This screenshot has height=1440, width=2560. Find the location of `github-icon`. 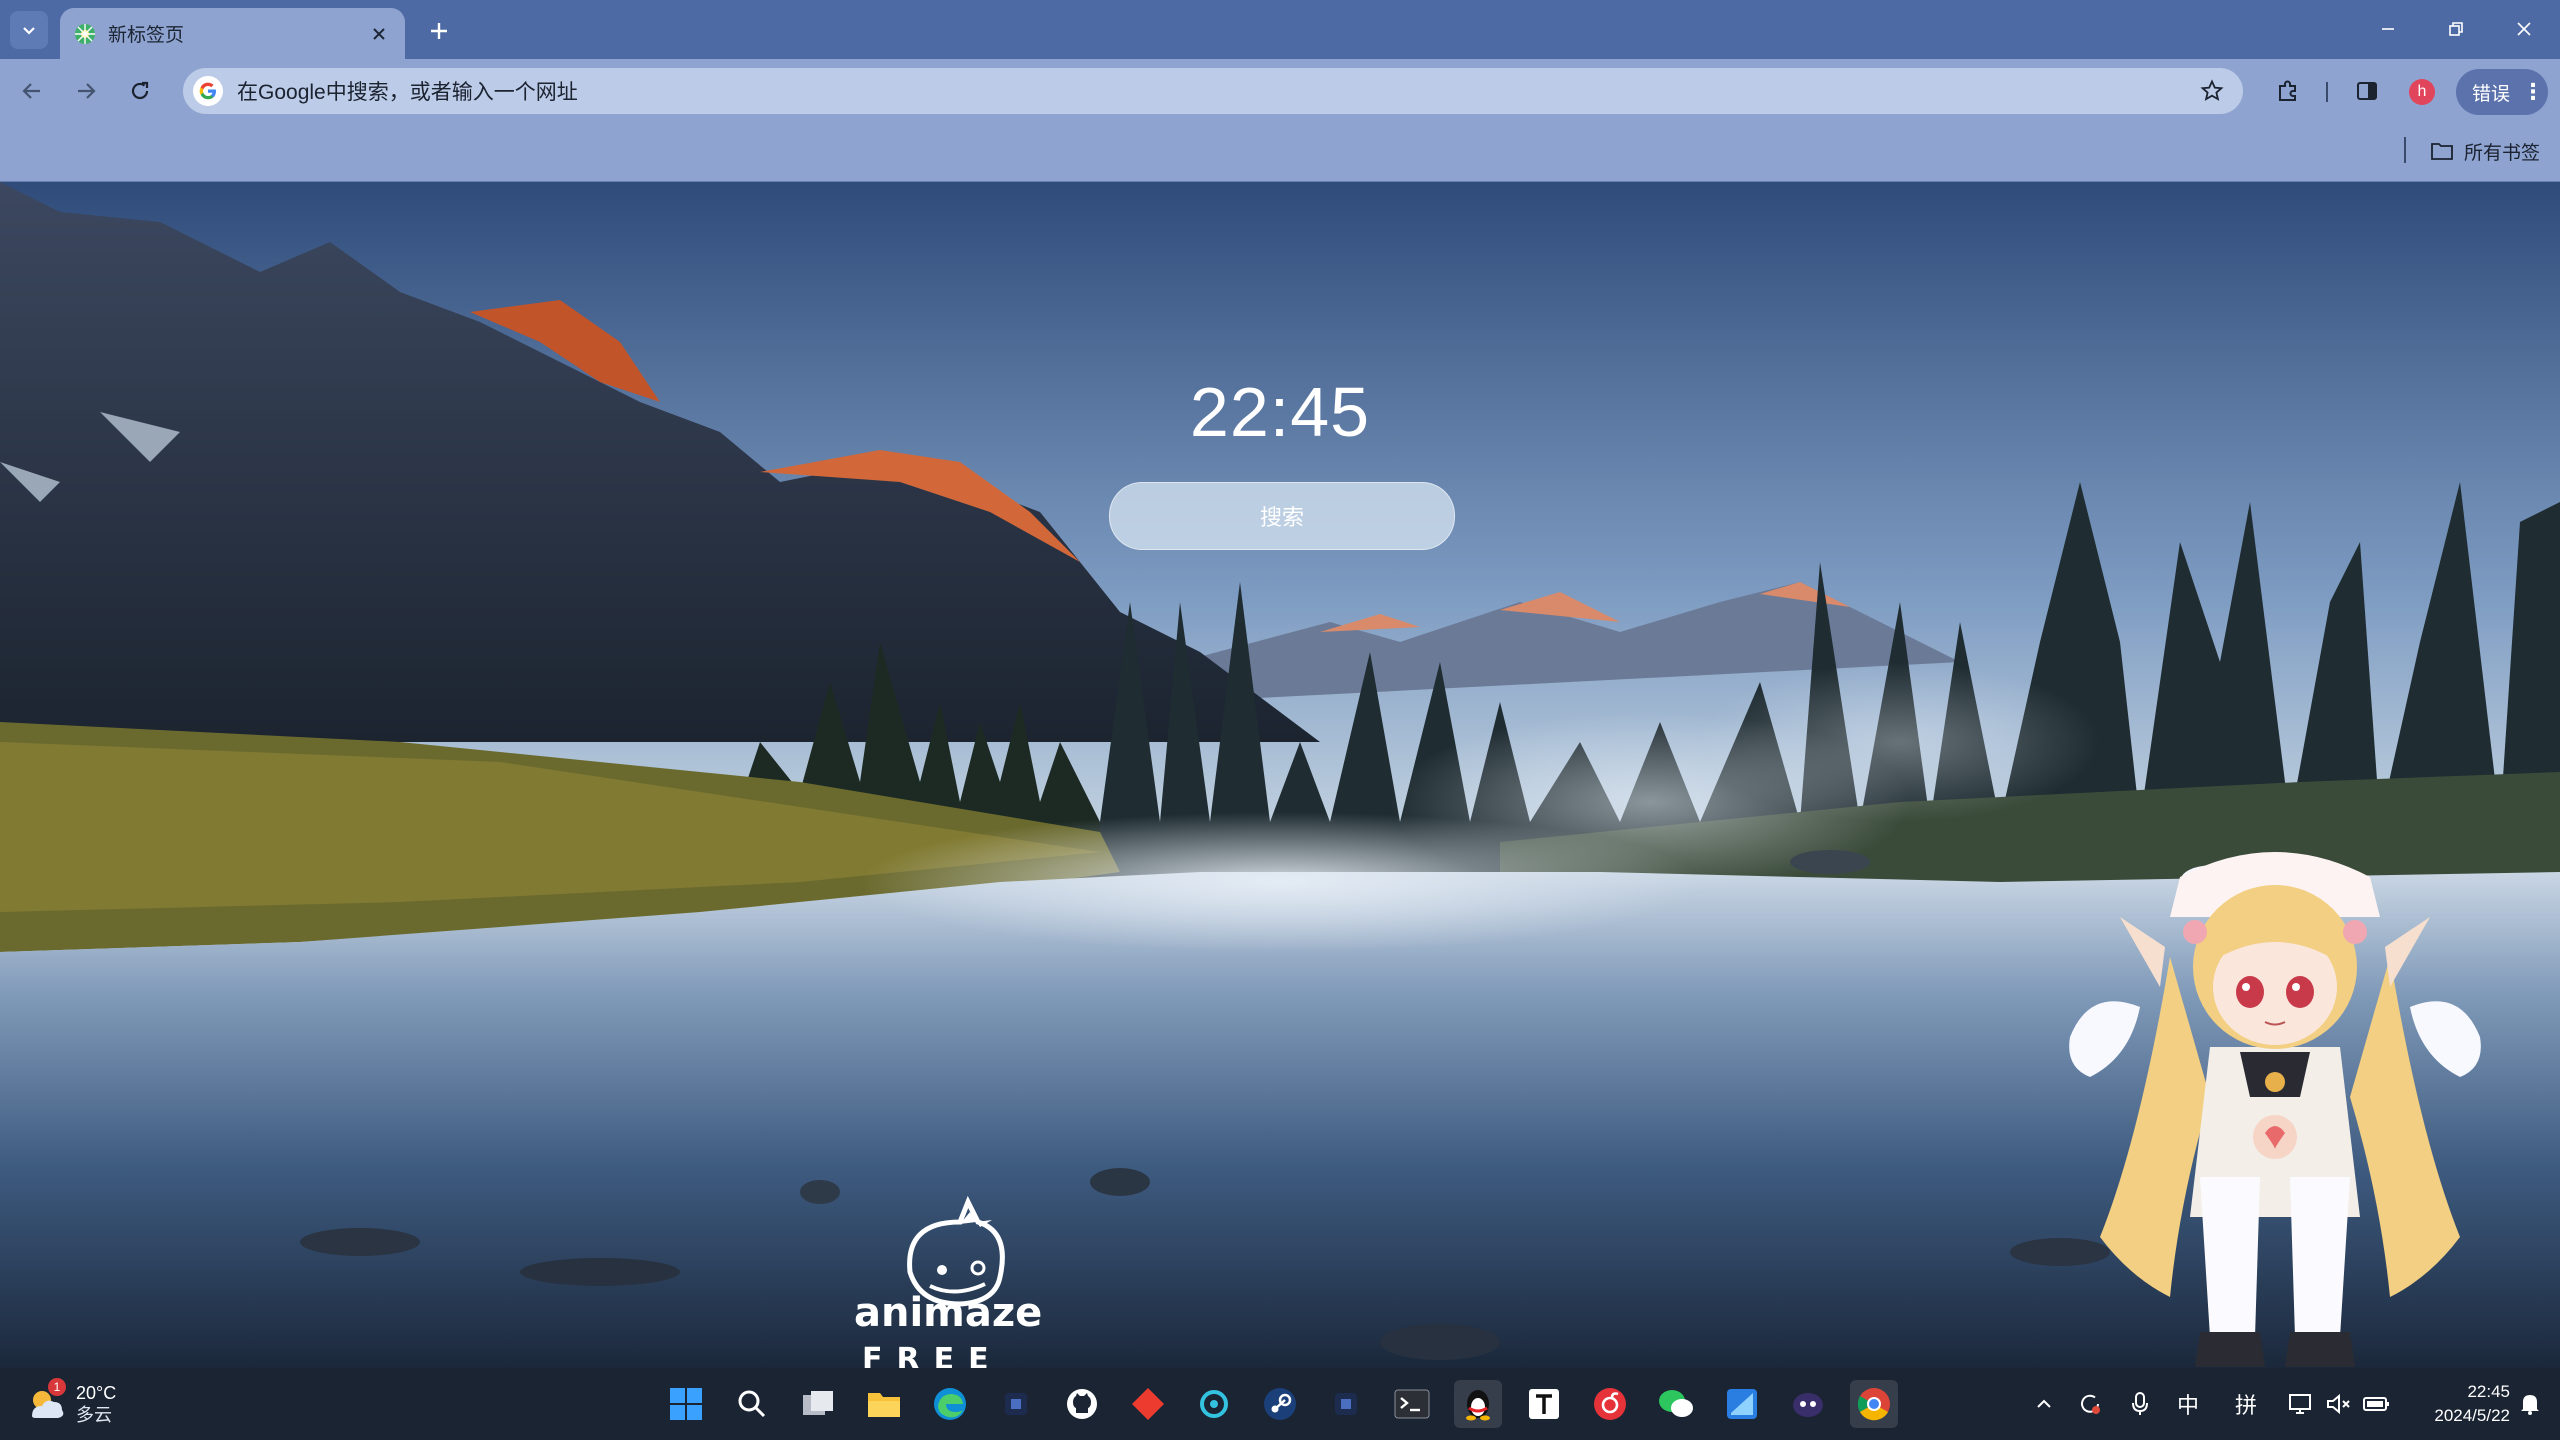

github-icon is located at coordinates (1082, 1404).